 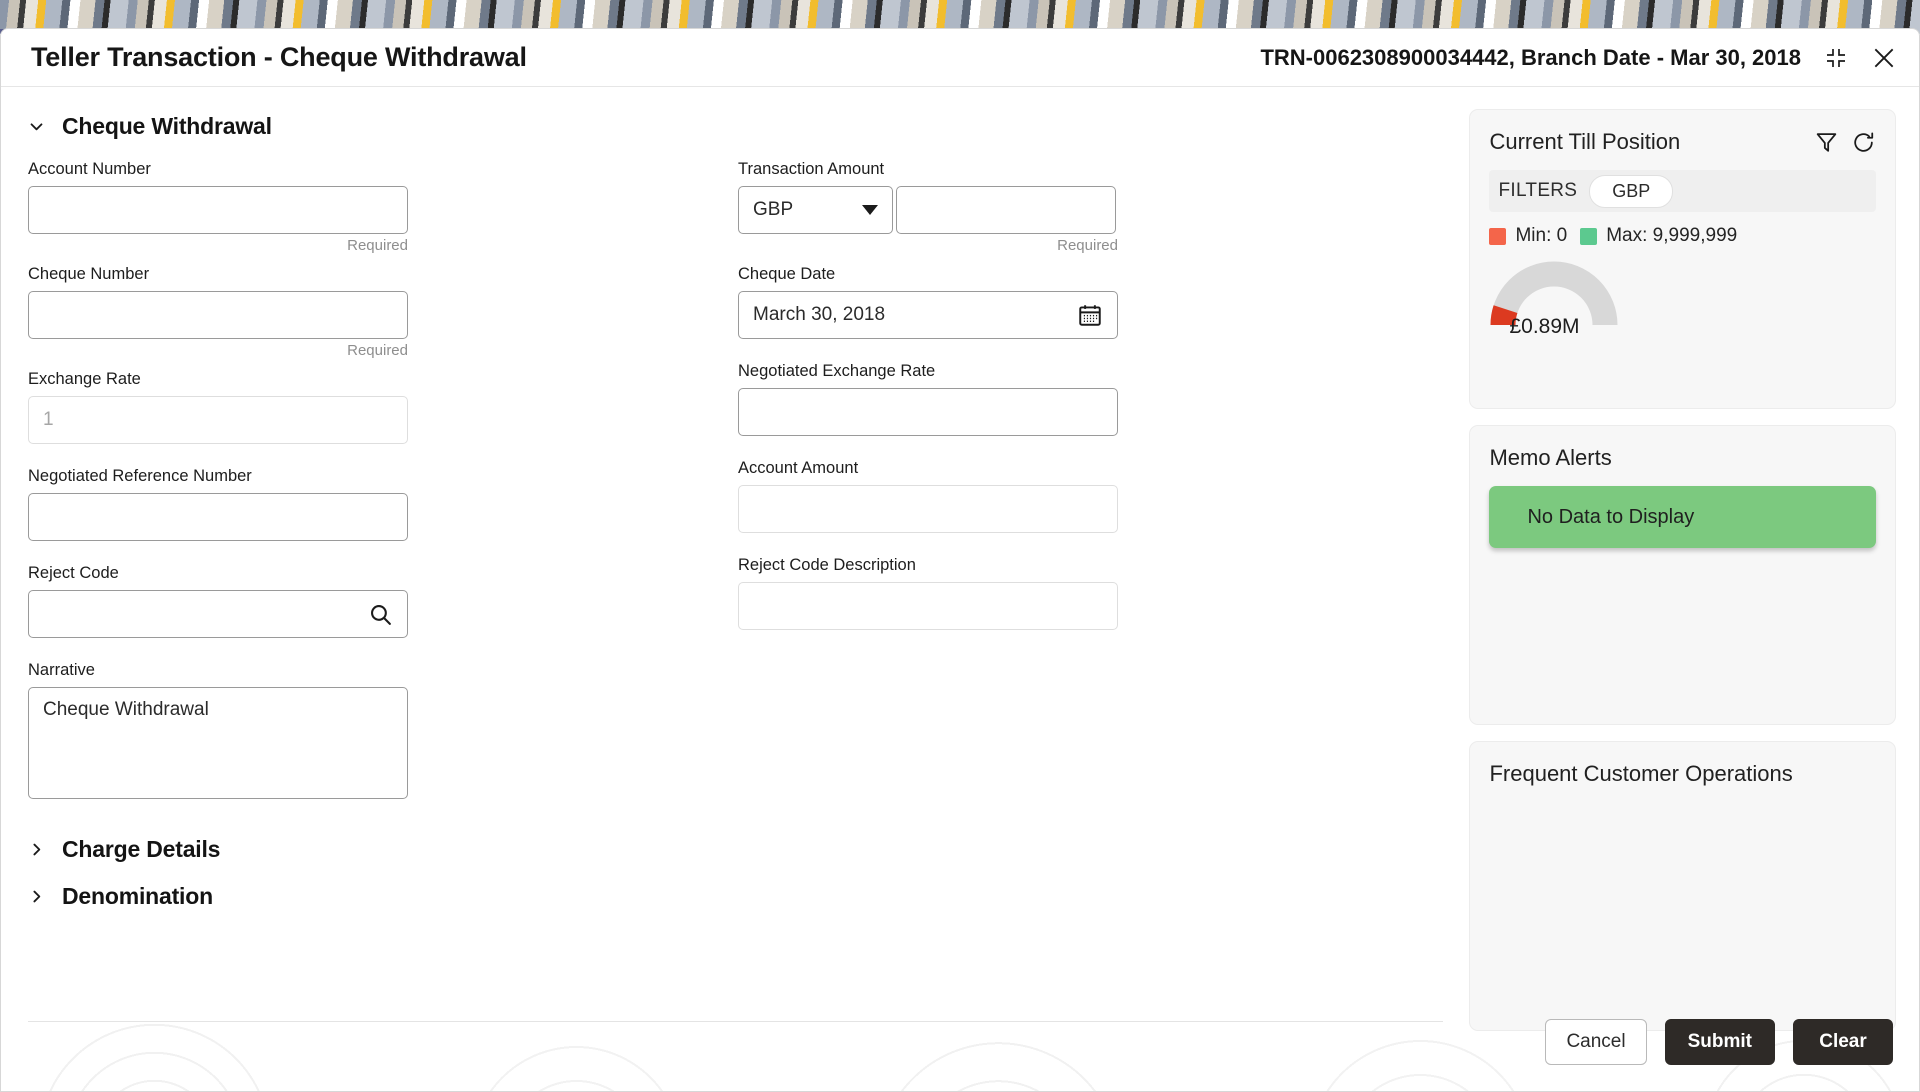 What do you see at coordinates (218, 743) in the screenshot?
I see `narrative-textarea` at bounding box center [218, 743].